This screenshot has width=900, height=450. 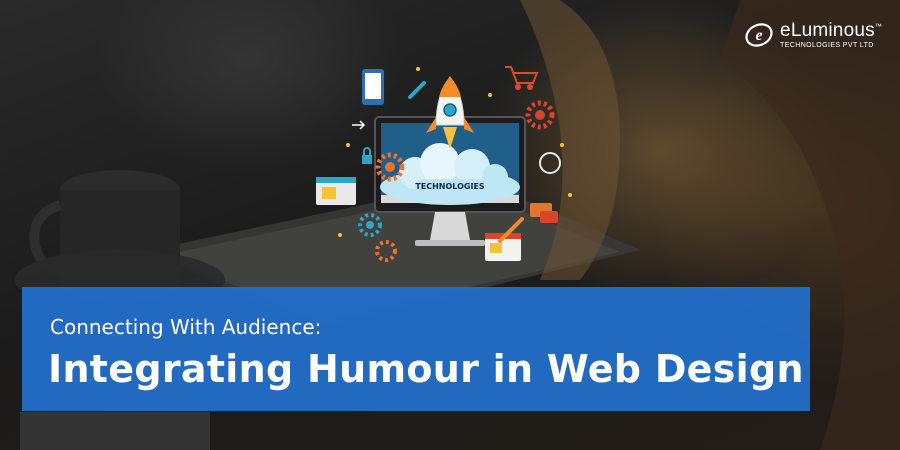 What do you see at coordinates (370, 225) in the screenshot?
I see `gear-hub-bottom` at bounding box center [370, 225].